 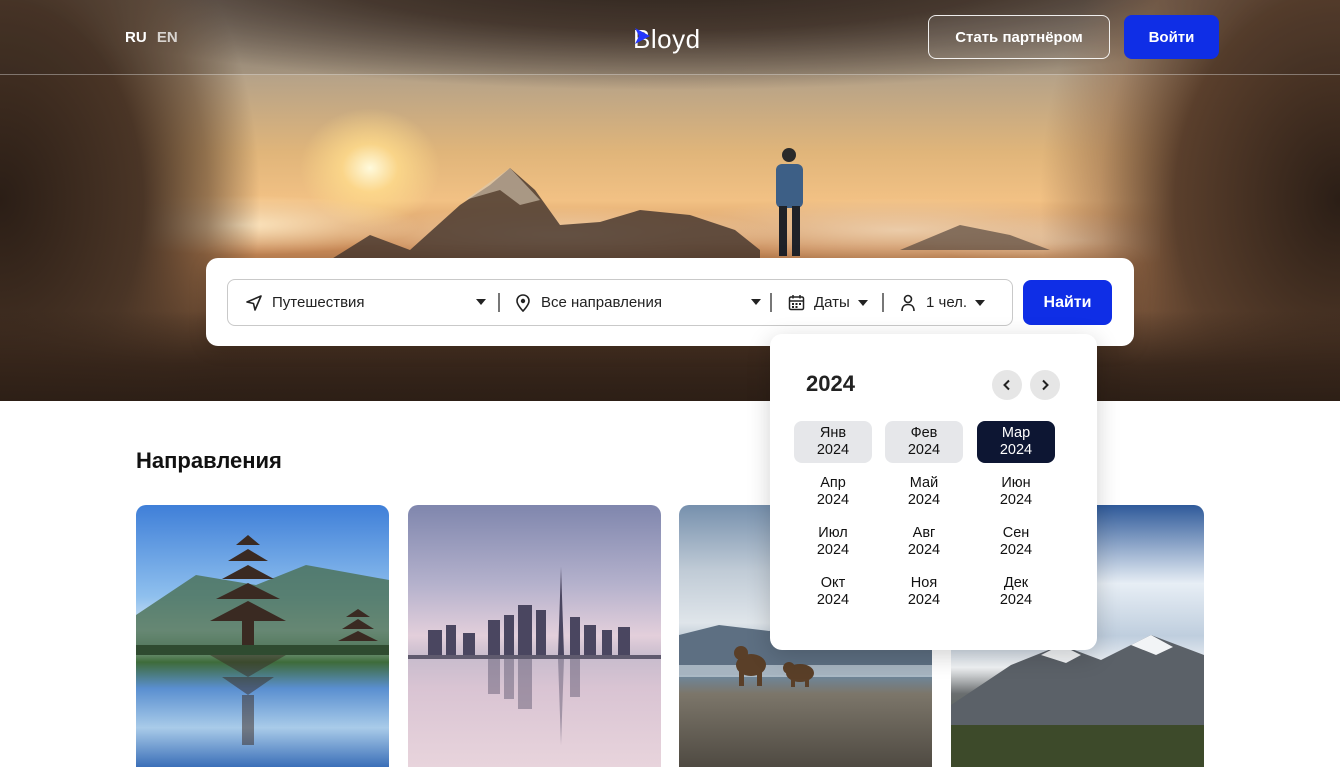 I want to click on calendar-year: 2024, so click(x=830, y=383).